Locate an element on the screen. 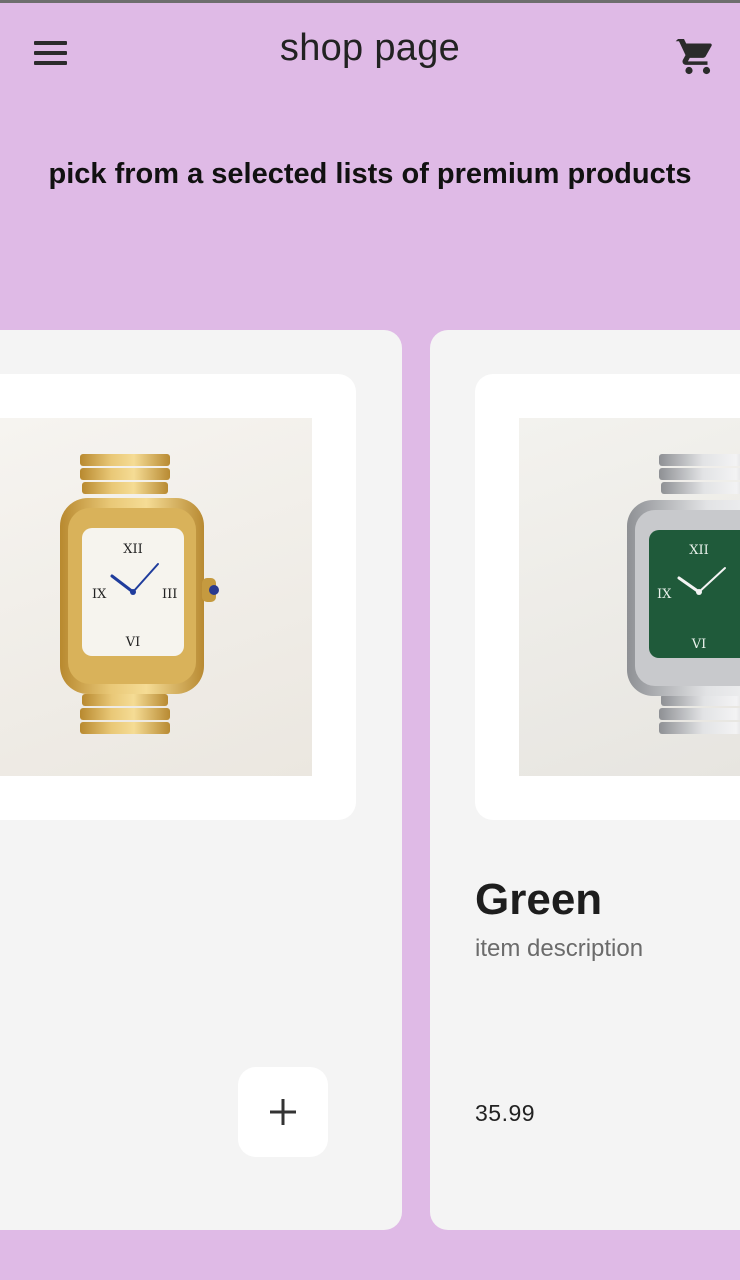 The width and height of the screenshot is (740, 1280). add-to-cart-button is located at coordinates (283, 1112).